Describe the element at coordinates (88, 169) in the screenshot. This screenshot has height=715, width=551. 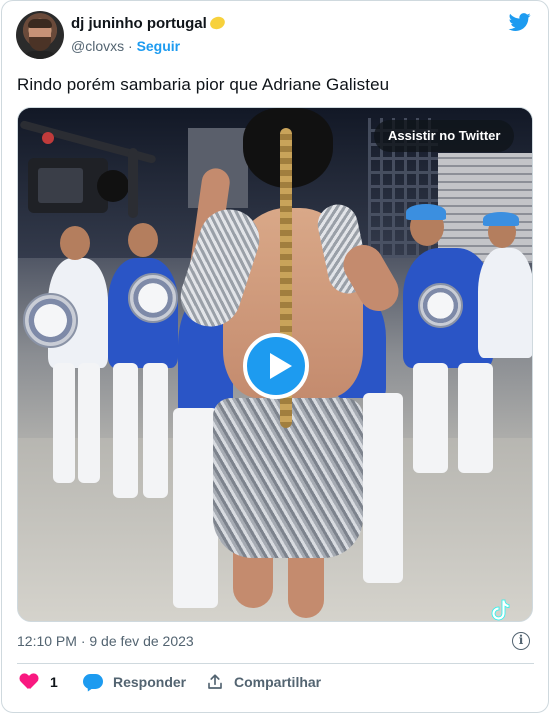
I see `video-frame-camera` at that location.